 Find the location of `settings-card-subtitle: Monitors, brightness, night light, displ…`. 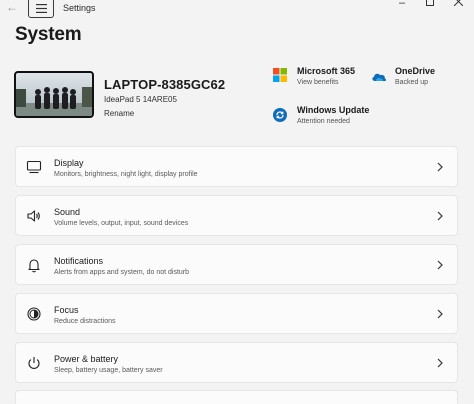

settings-card-subtitle: Monitors, brightness, night light, displ… is located at coordinates (126, 174).